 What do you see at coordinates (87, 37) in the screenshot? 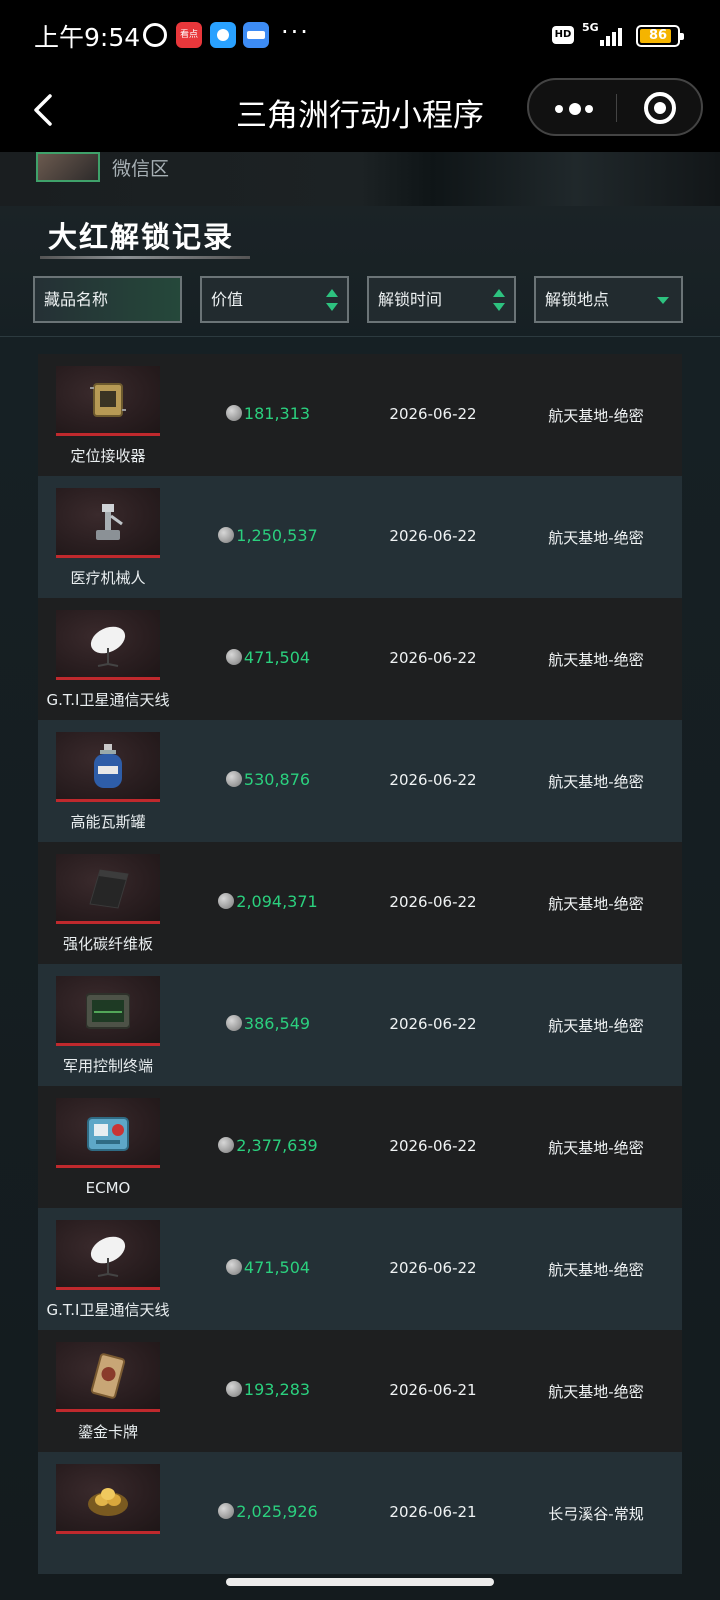
I see `status-time: 上午9:54` at bounding box center [87, 37].